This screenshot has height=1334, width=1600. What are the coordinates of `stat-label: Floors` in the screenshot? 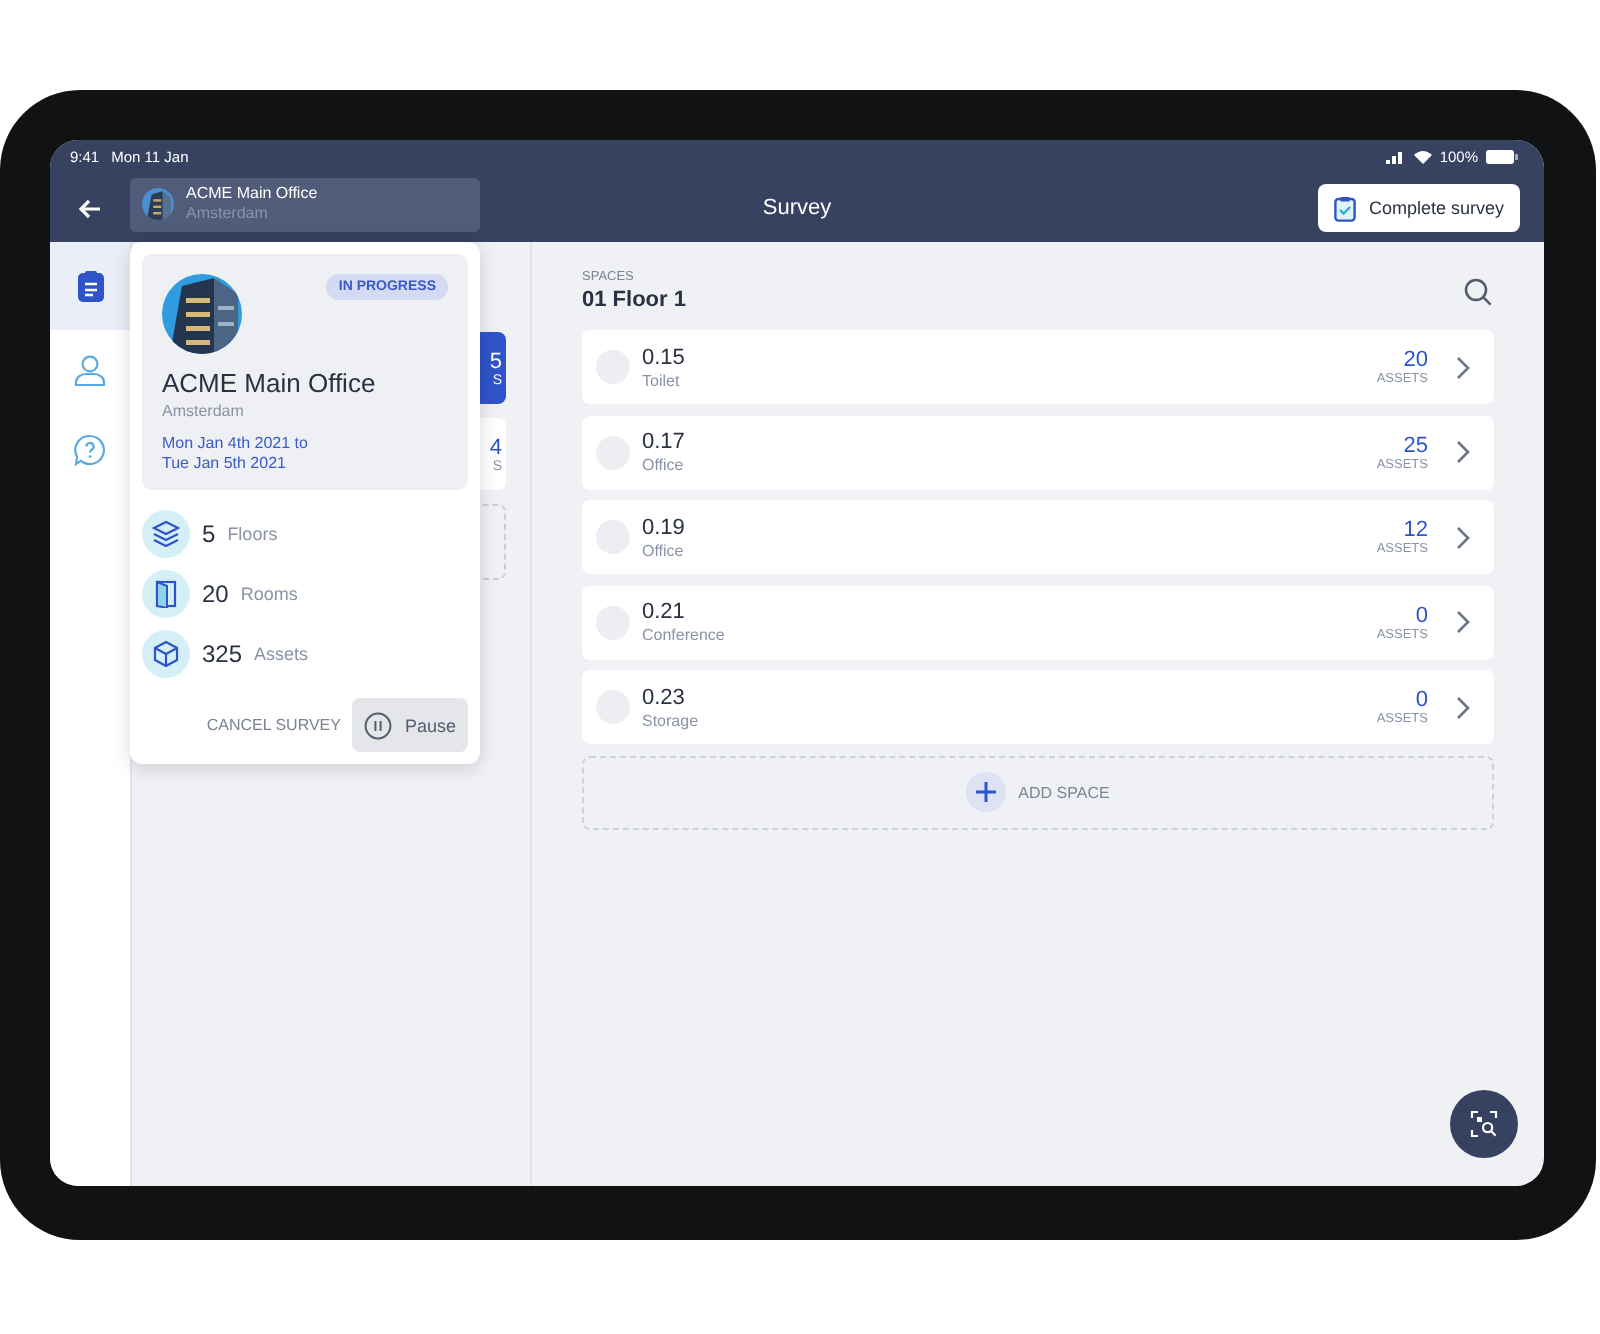 It's located at (252, 534).